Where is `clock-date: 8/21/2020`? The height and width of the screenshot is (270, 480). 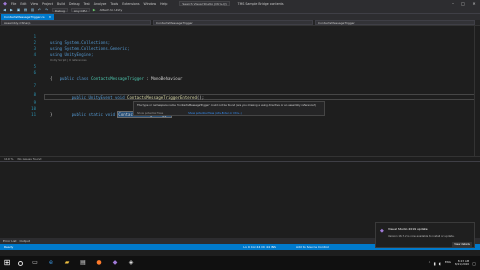
clock-date: 8/21/2020 is located at coordinates (462, 264).